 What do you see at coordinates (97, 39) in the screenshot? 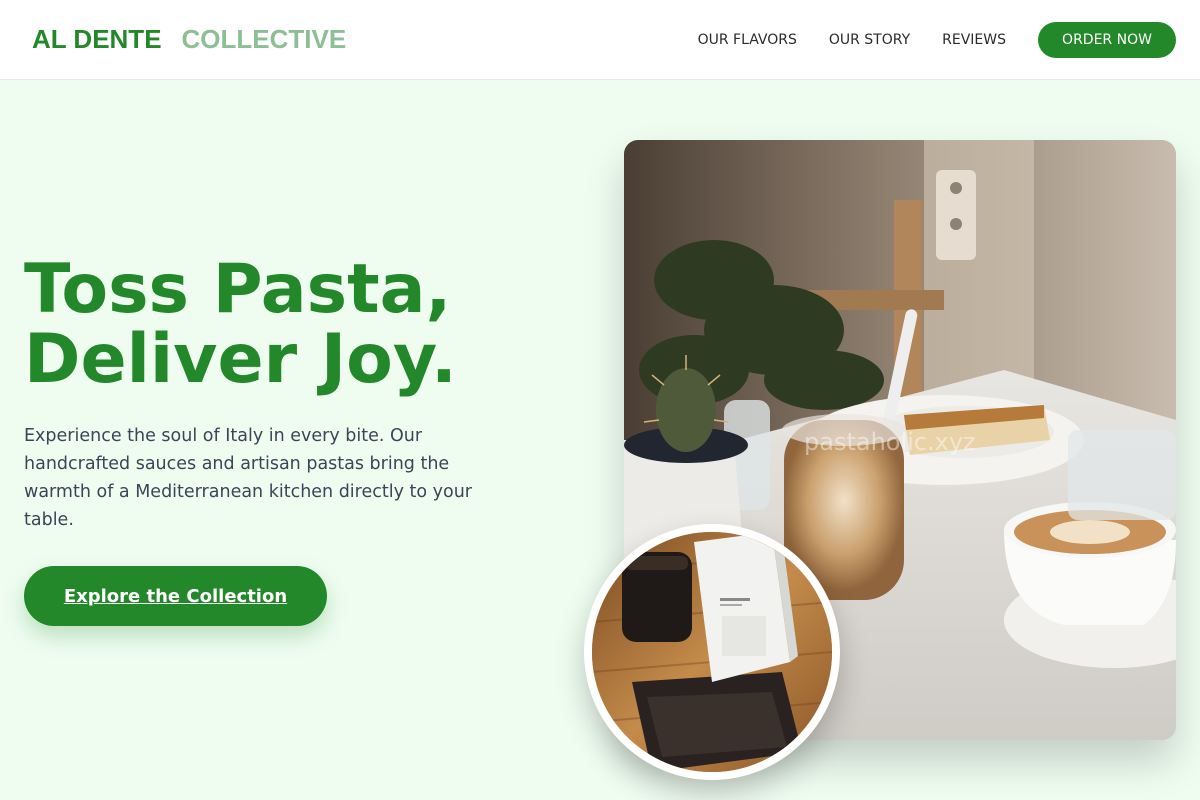
I see `brand-name-primary: AL DENTE` at bounding box center [97, 39].